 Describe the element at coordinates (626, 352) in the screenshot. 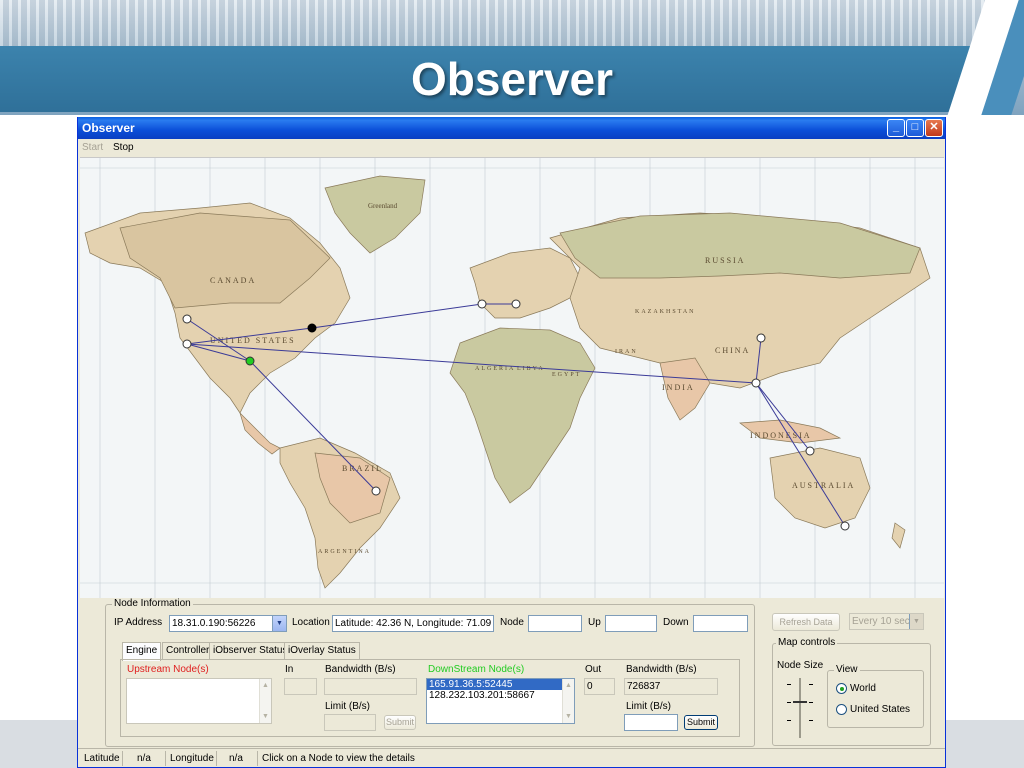

I see `label-iran: IRAN` at that location.